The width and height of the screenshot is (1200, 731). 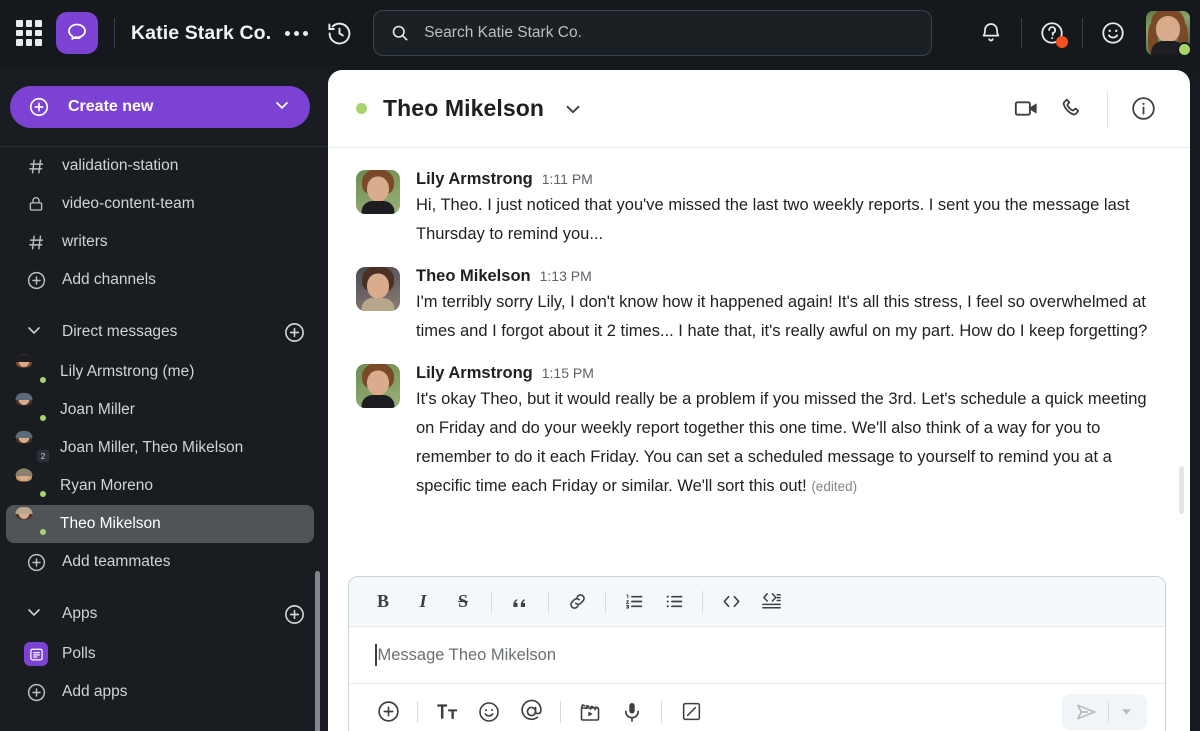 What do you see at coordinates (29, 33) in the screenshot?
I see `grid-apps-icon` at bounding box center [29, 33].